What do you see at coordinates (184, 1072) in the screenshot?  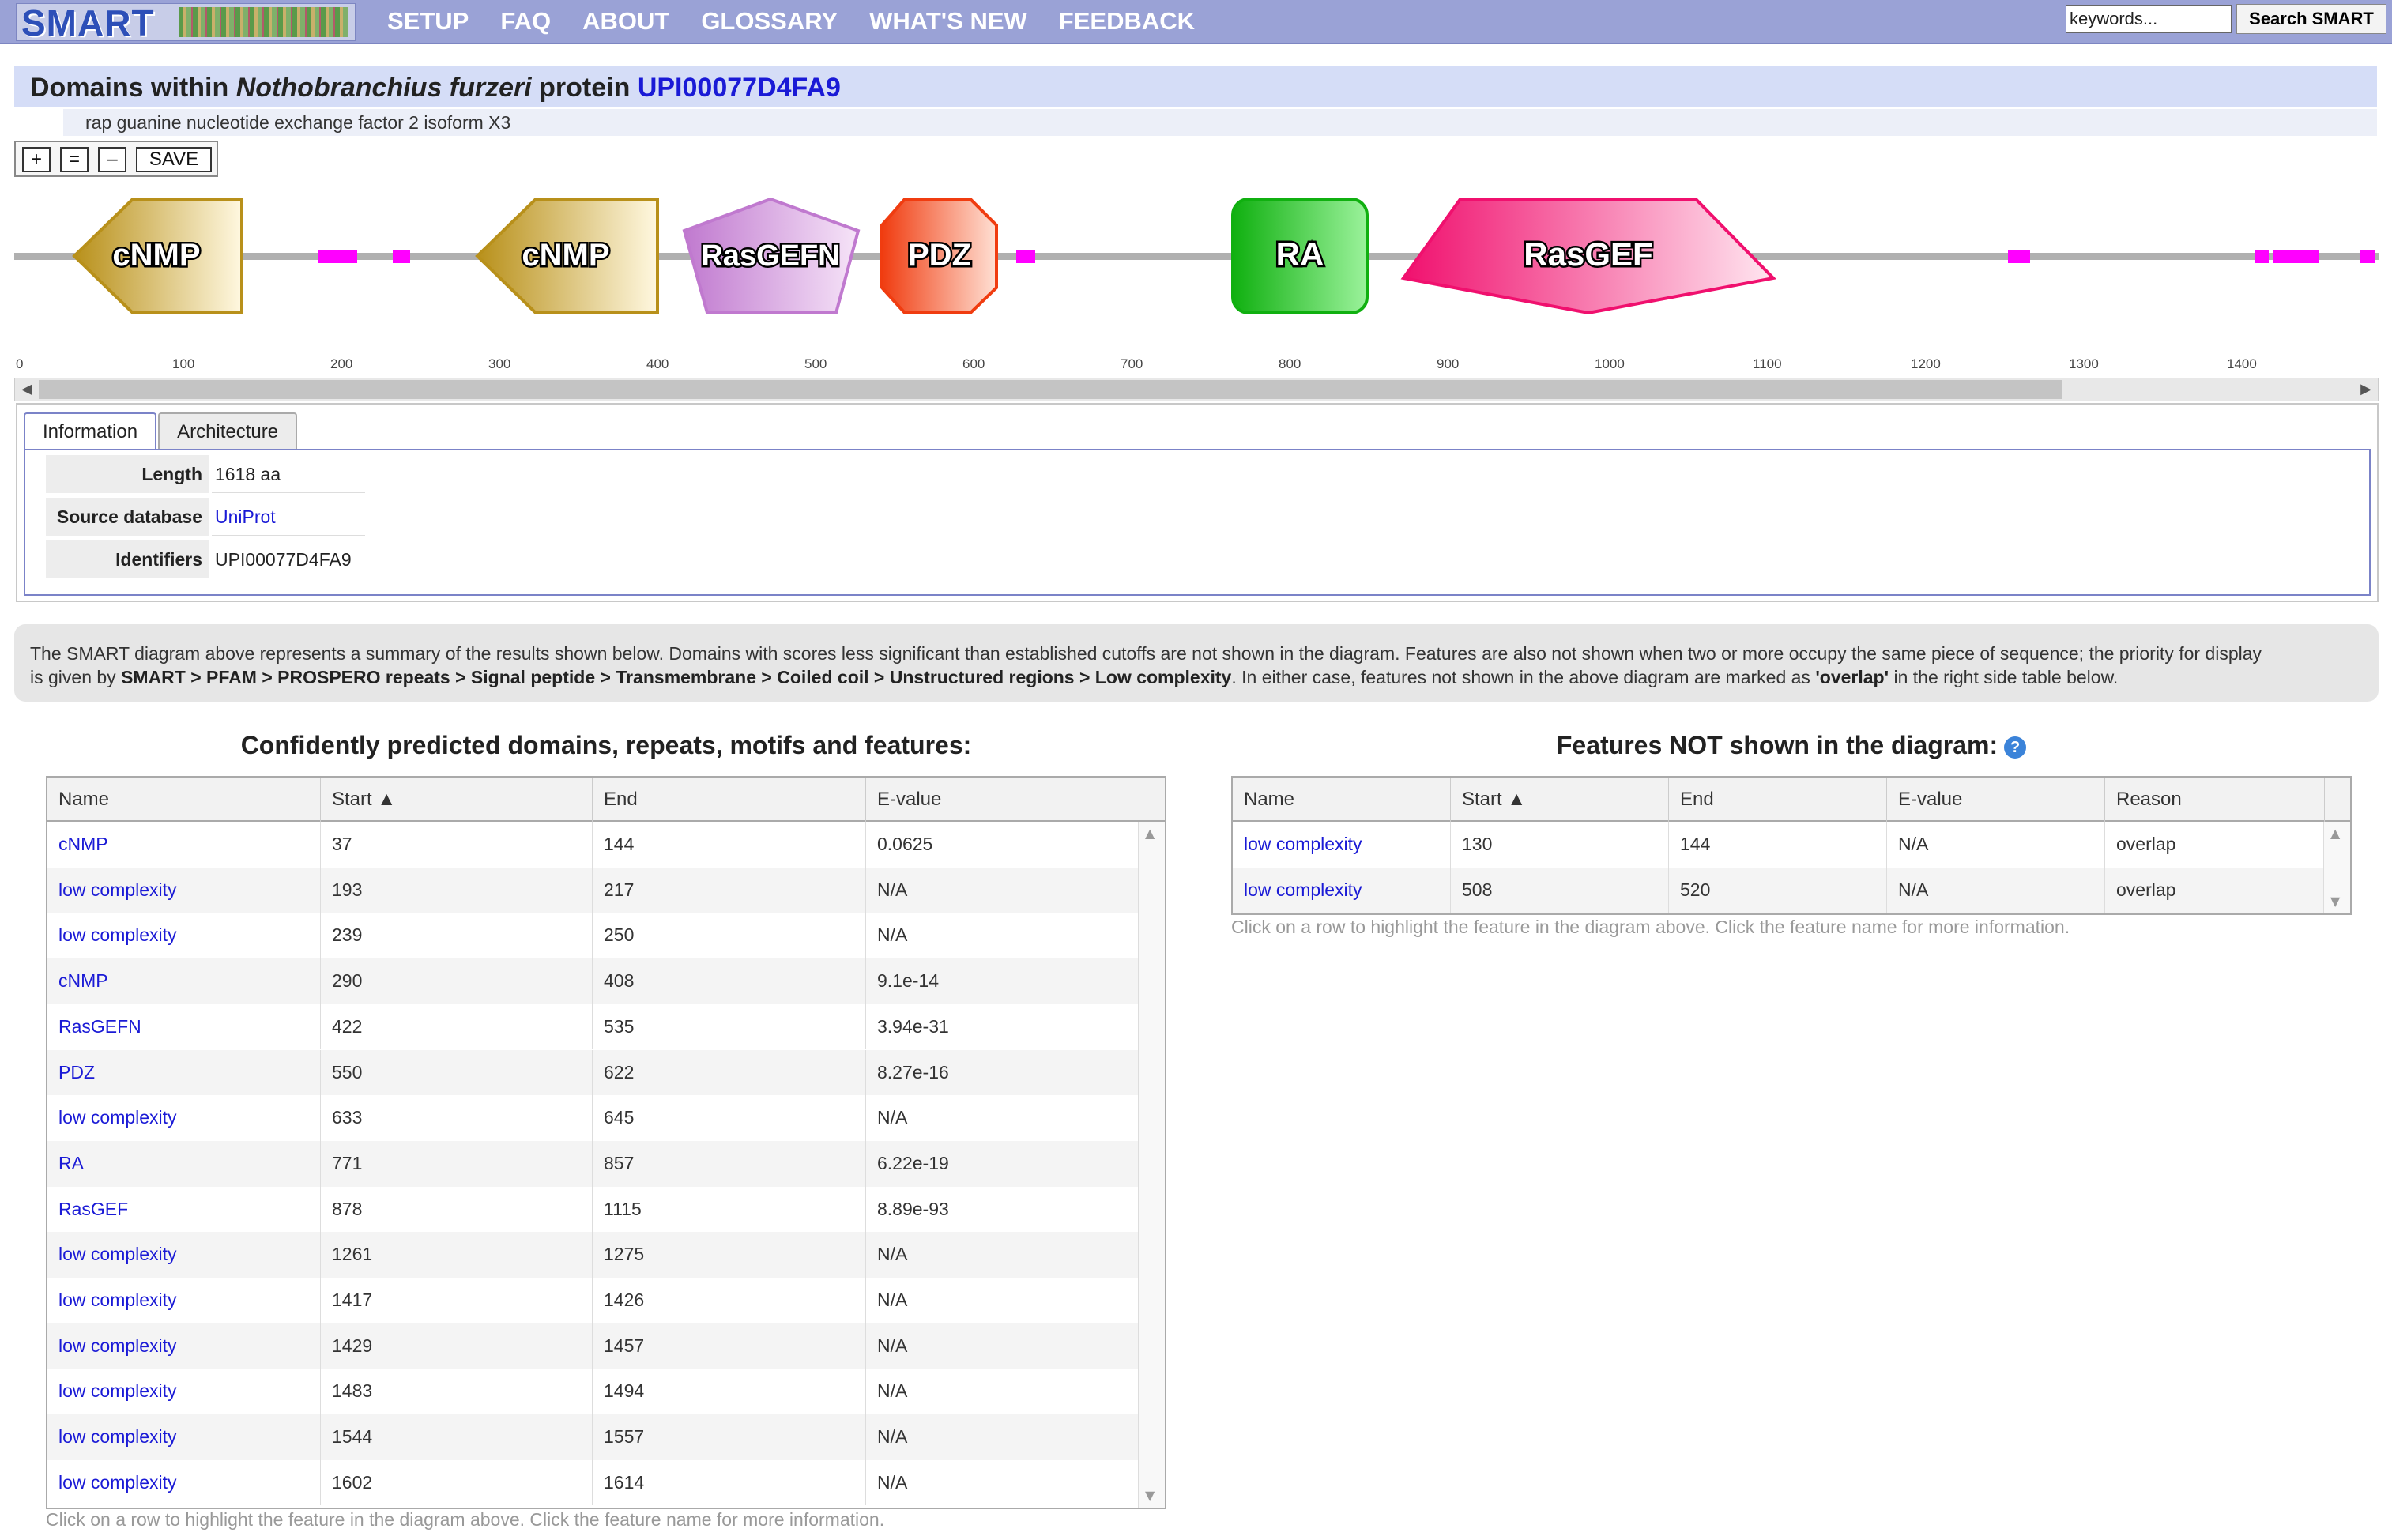 I see `feature-name-link: PDZ` at bounding box center [184, 1072].